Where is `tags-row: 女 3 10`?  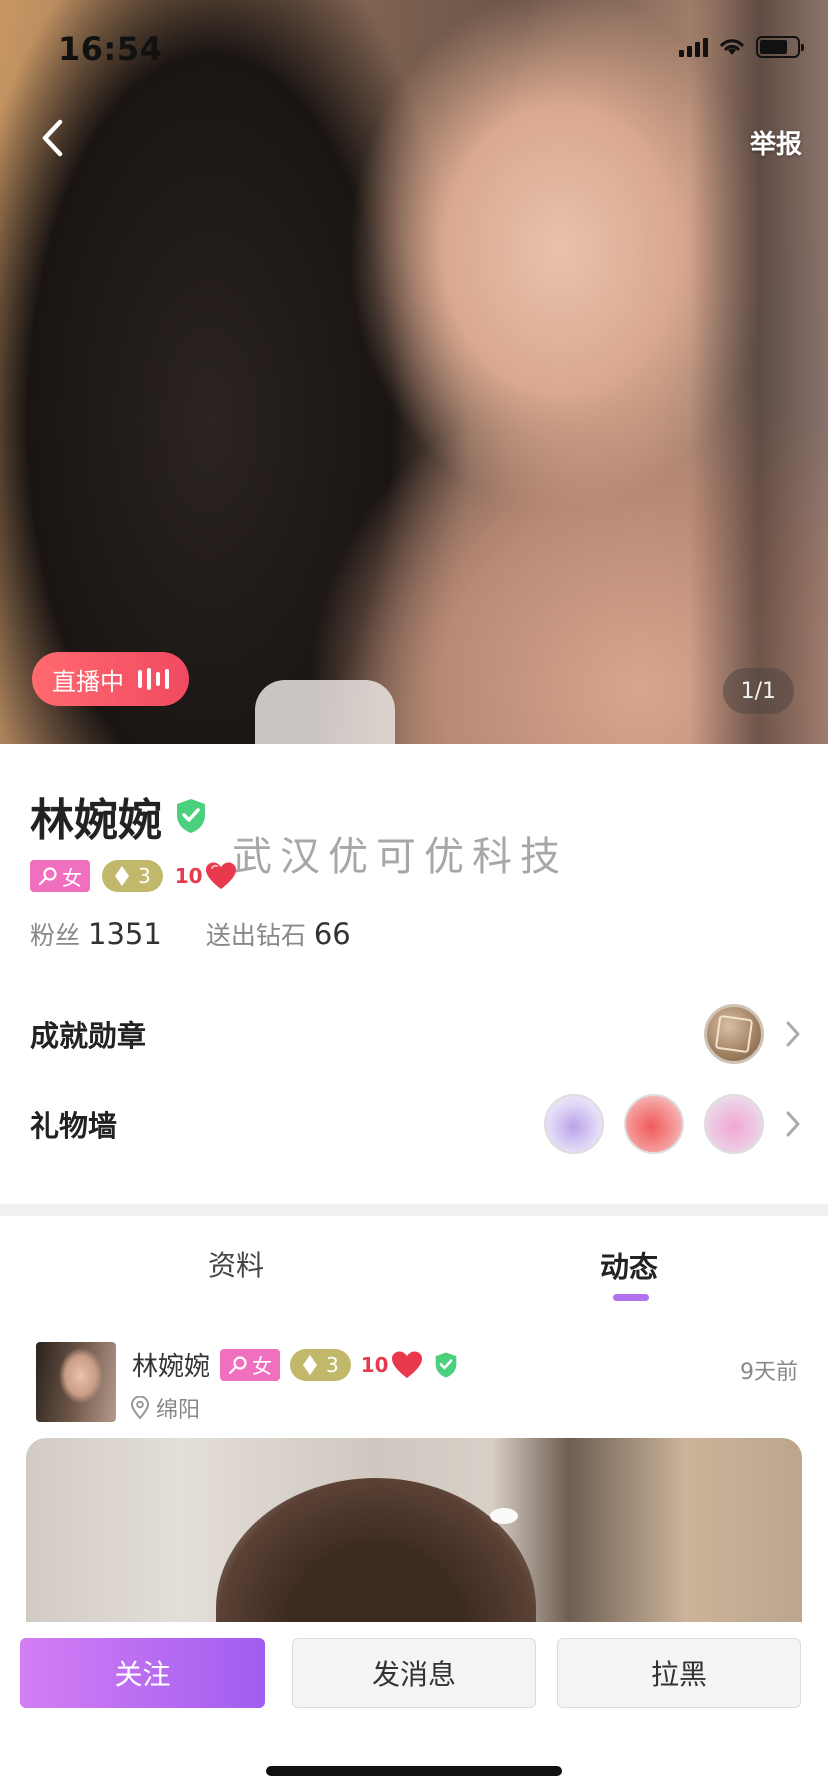
tags-row: 女 3 10 is located at coordinates (133, 876).